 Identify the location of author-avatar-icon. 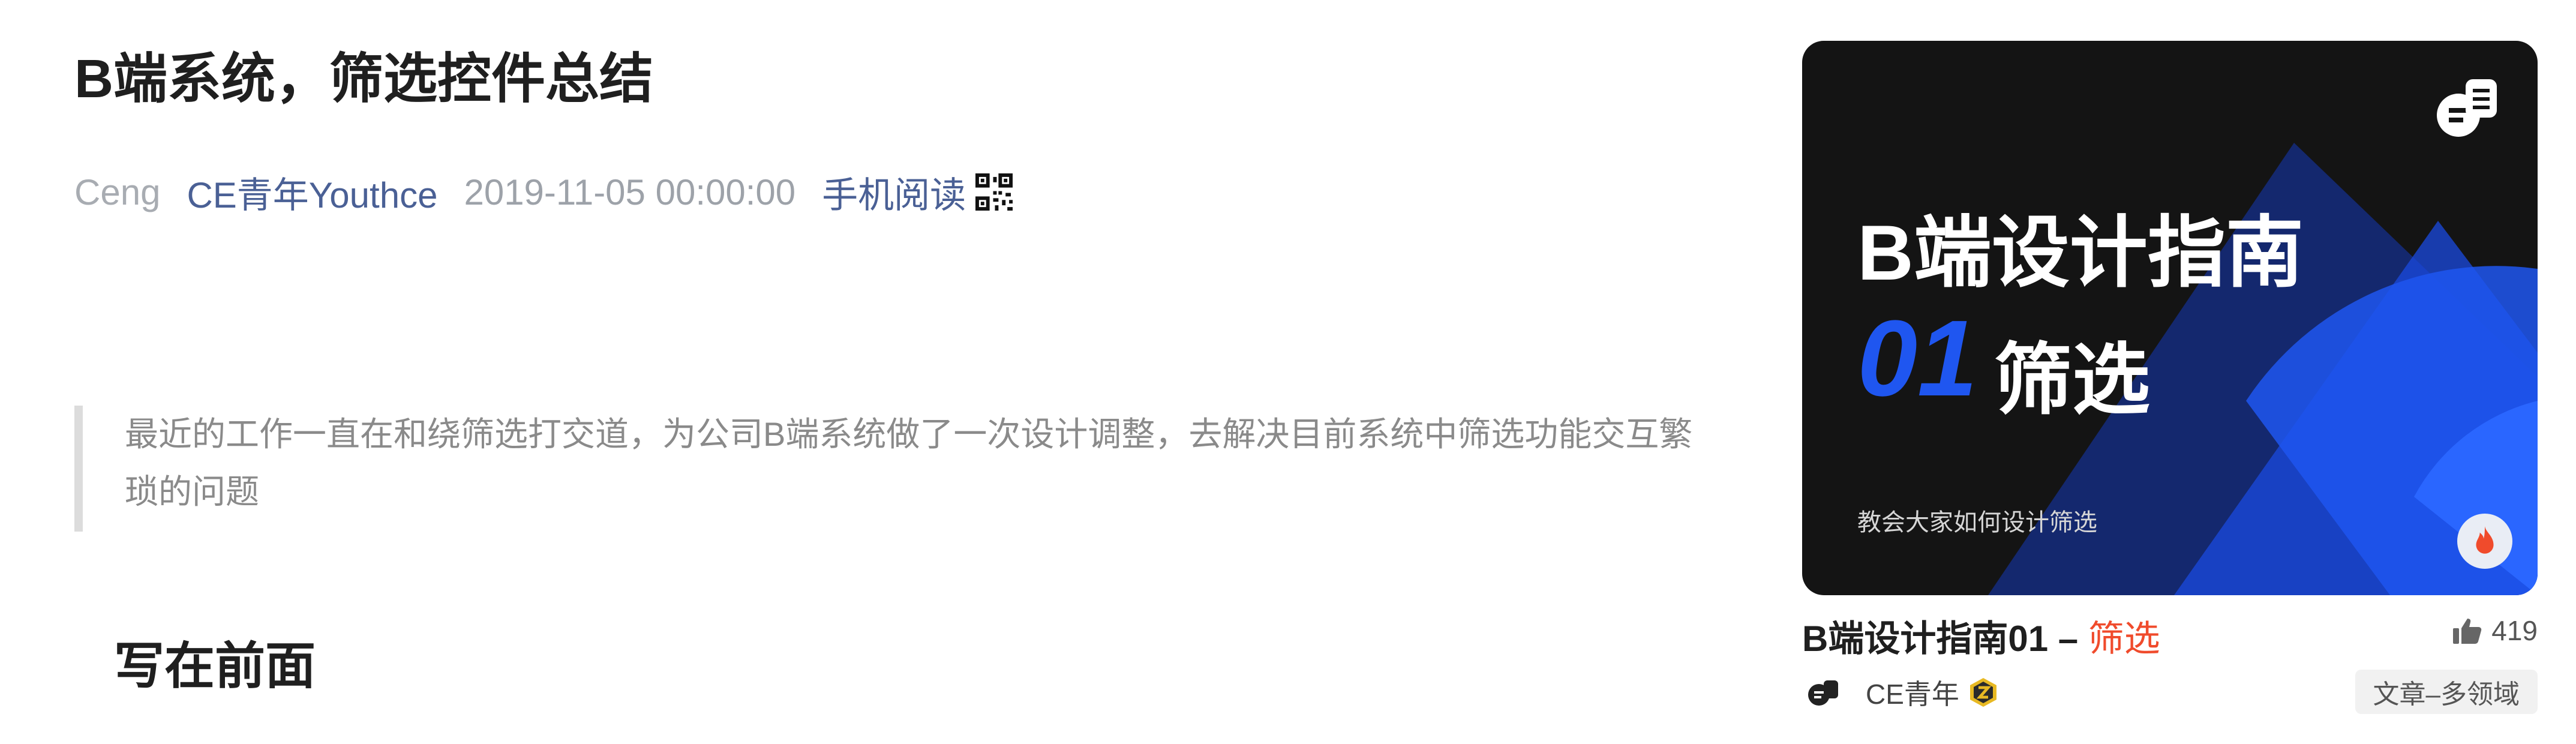
(1823, 693).